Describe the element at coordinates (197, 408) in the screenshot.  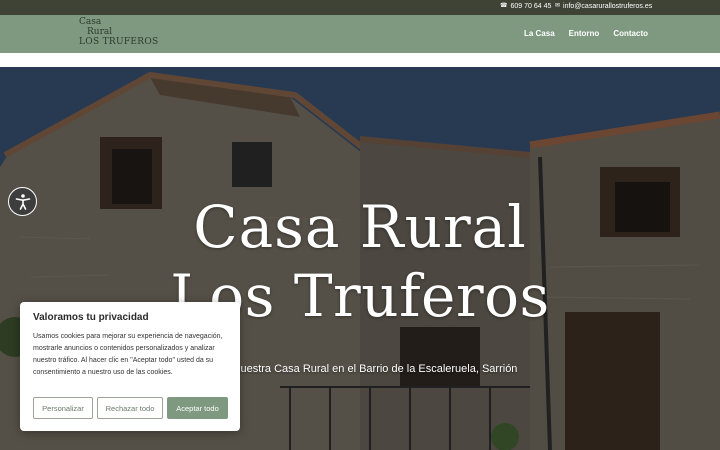
I see `accept-all-button: Aceptar todo` at that location.